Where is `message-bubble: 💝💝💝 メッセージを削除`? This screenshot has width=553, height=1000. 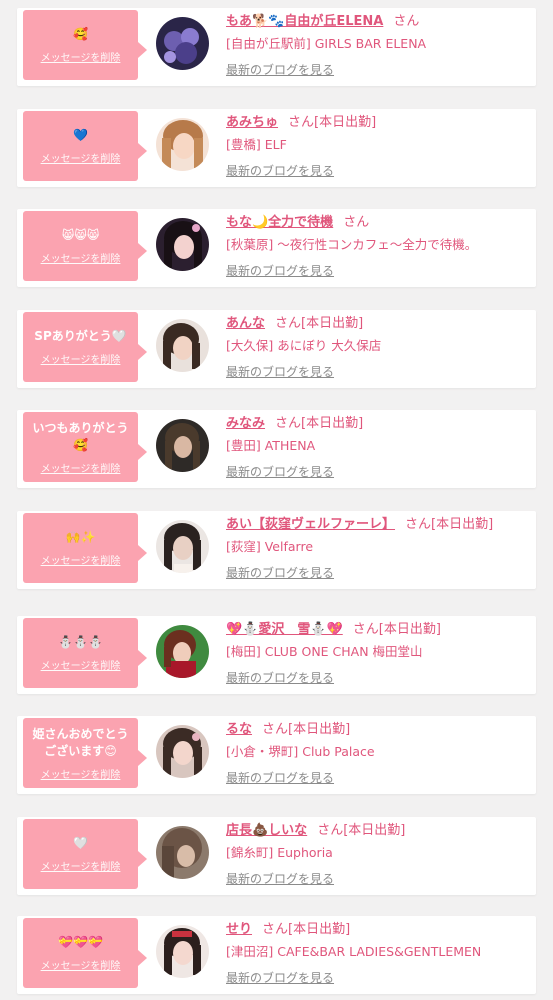 message-bubble: 💝💝💝 メッセージを削除 is located at coordinates (85, 953).